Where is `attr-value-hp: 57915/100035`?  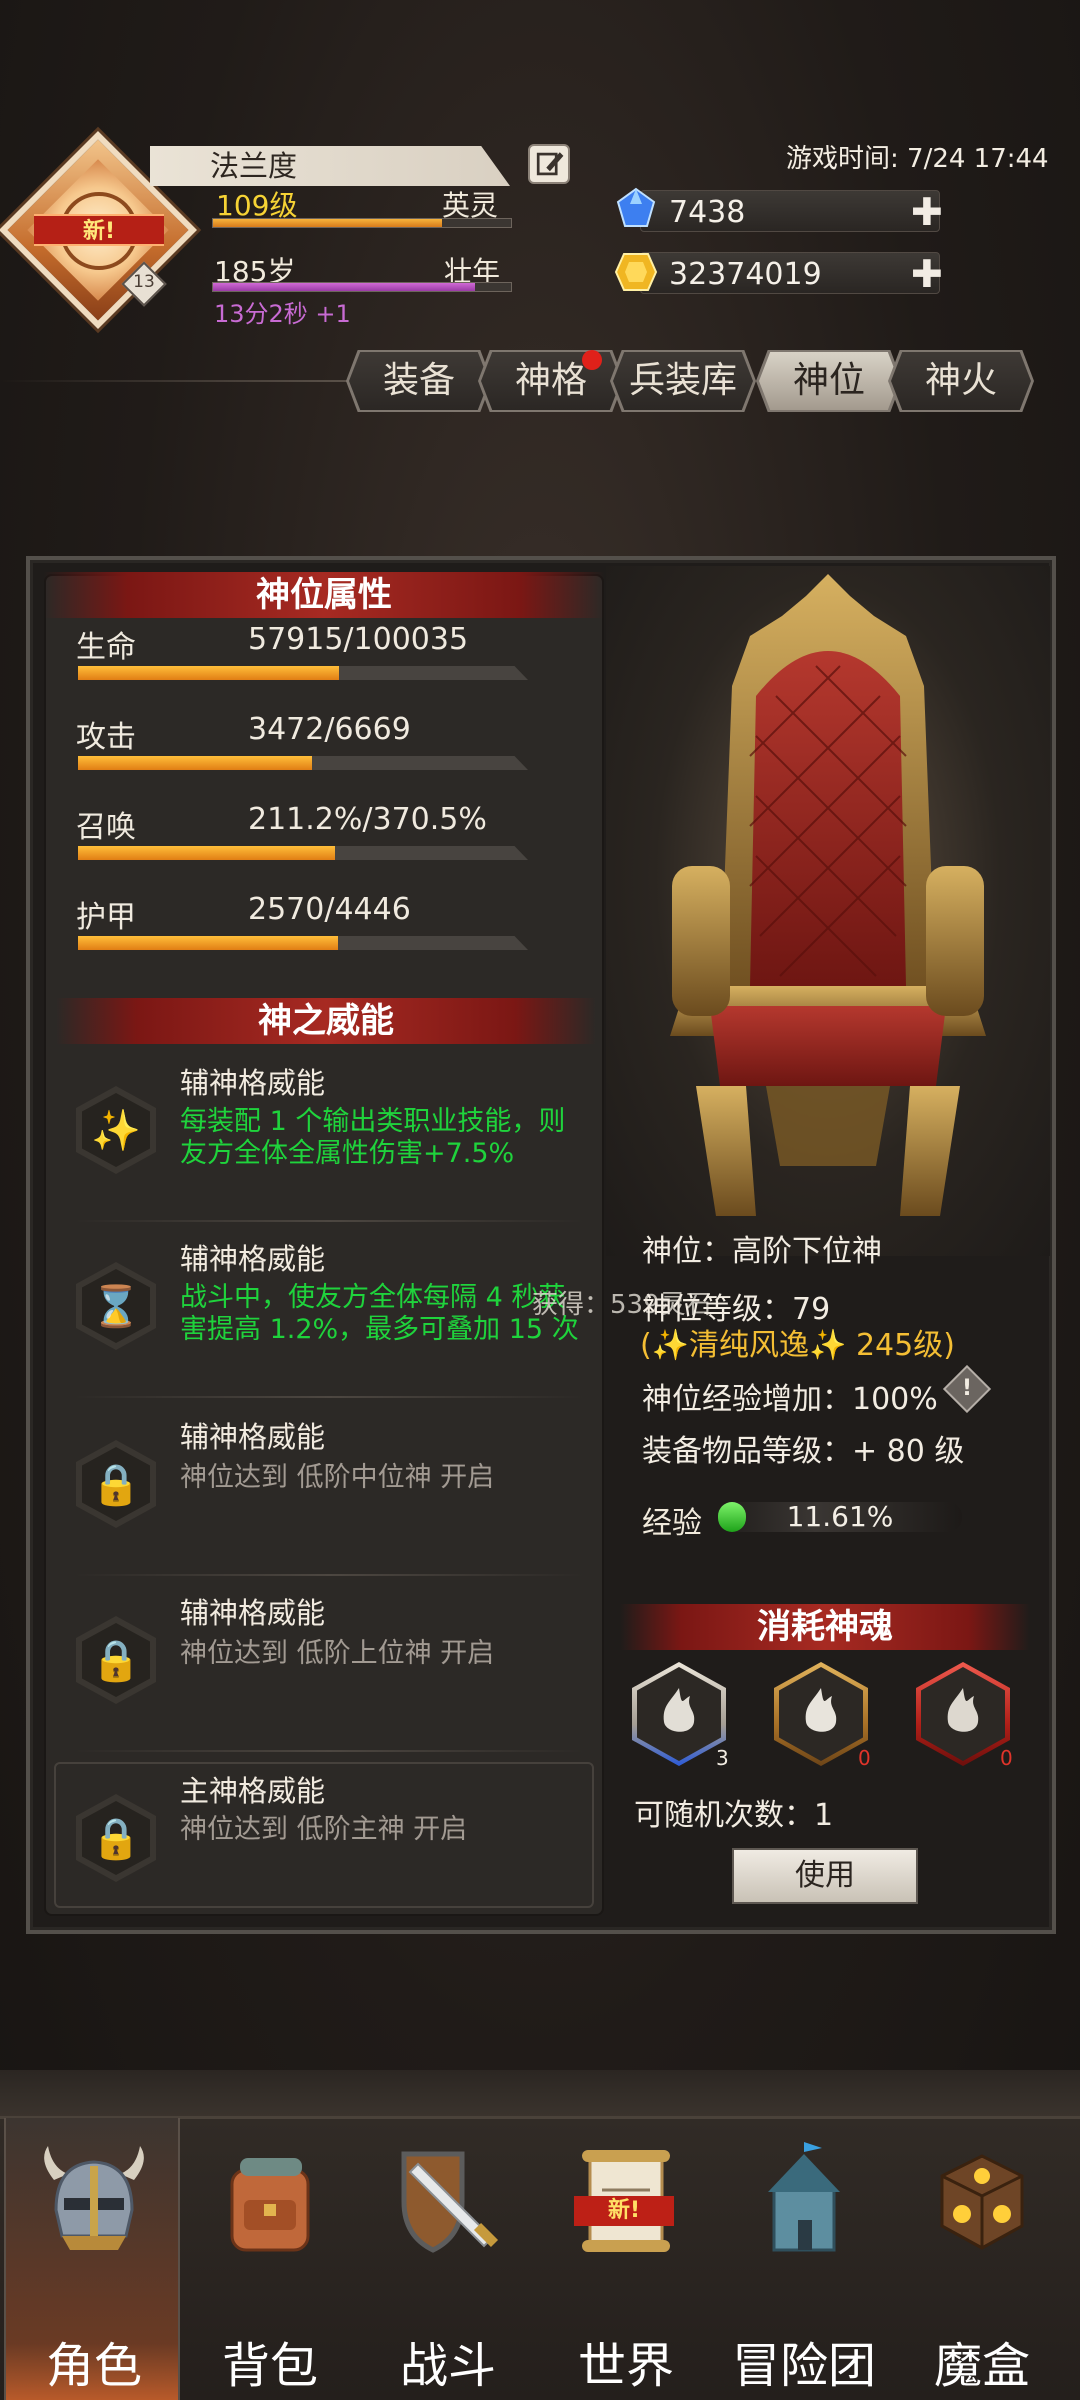 attr-value-hp: 57915/100035 is located at coordinates (358, 639).